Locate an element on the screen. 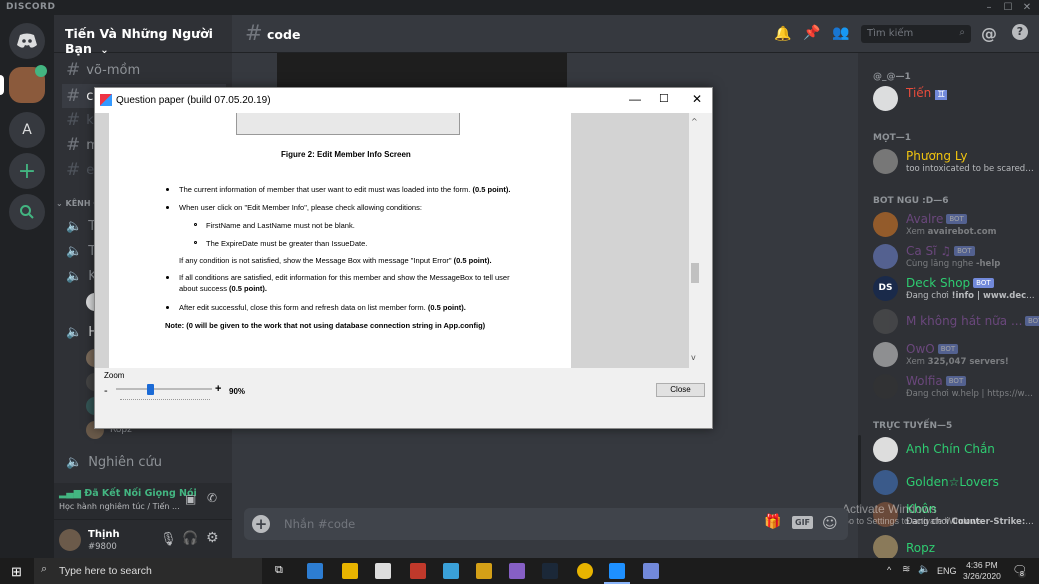  server-icon-active is located at coordinates (28, 84).